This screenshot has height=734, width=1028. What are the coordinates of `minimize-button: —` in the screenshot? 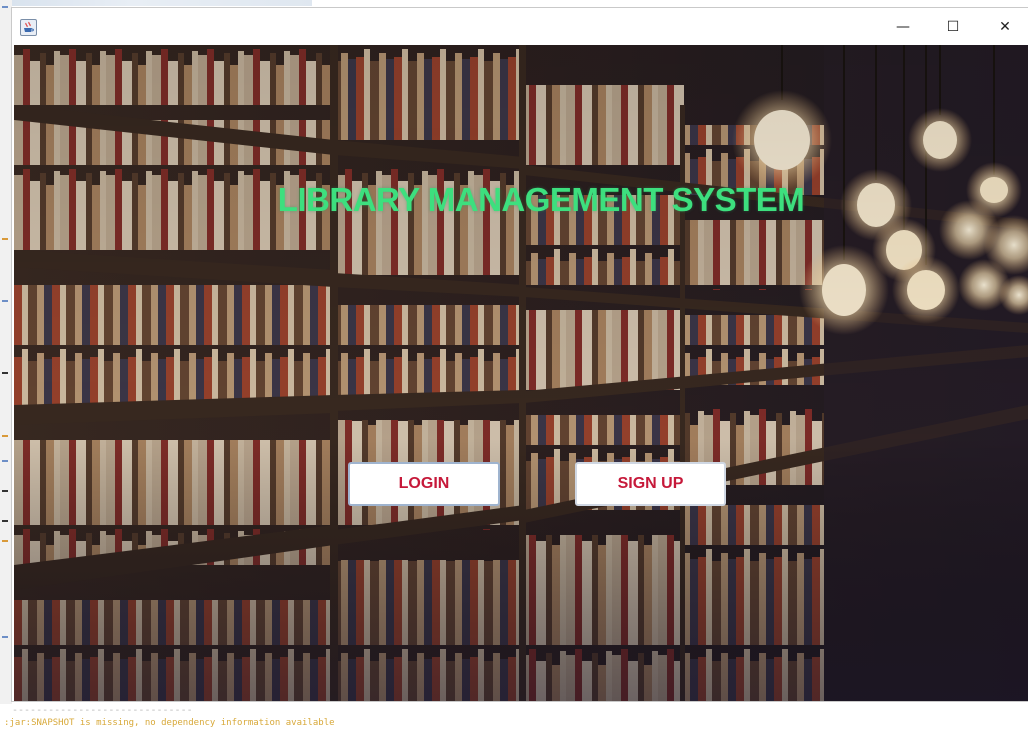 It's located at (903, 26).